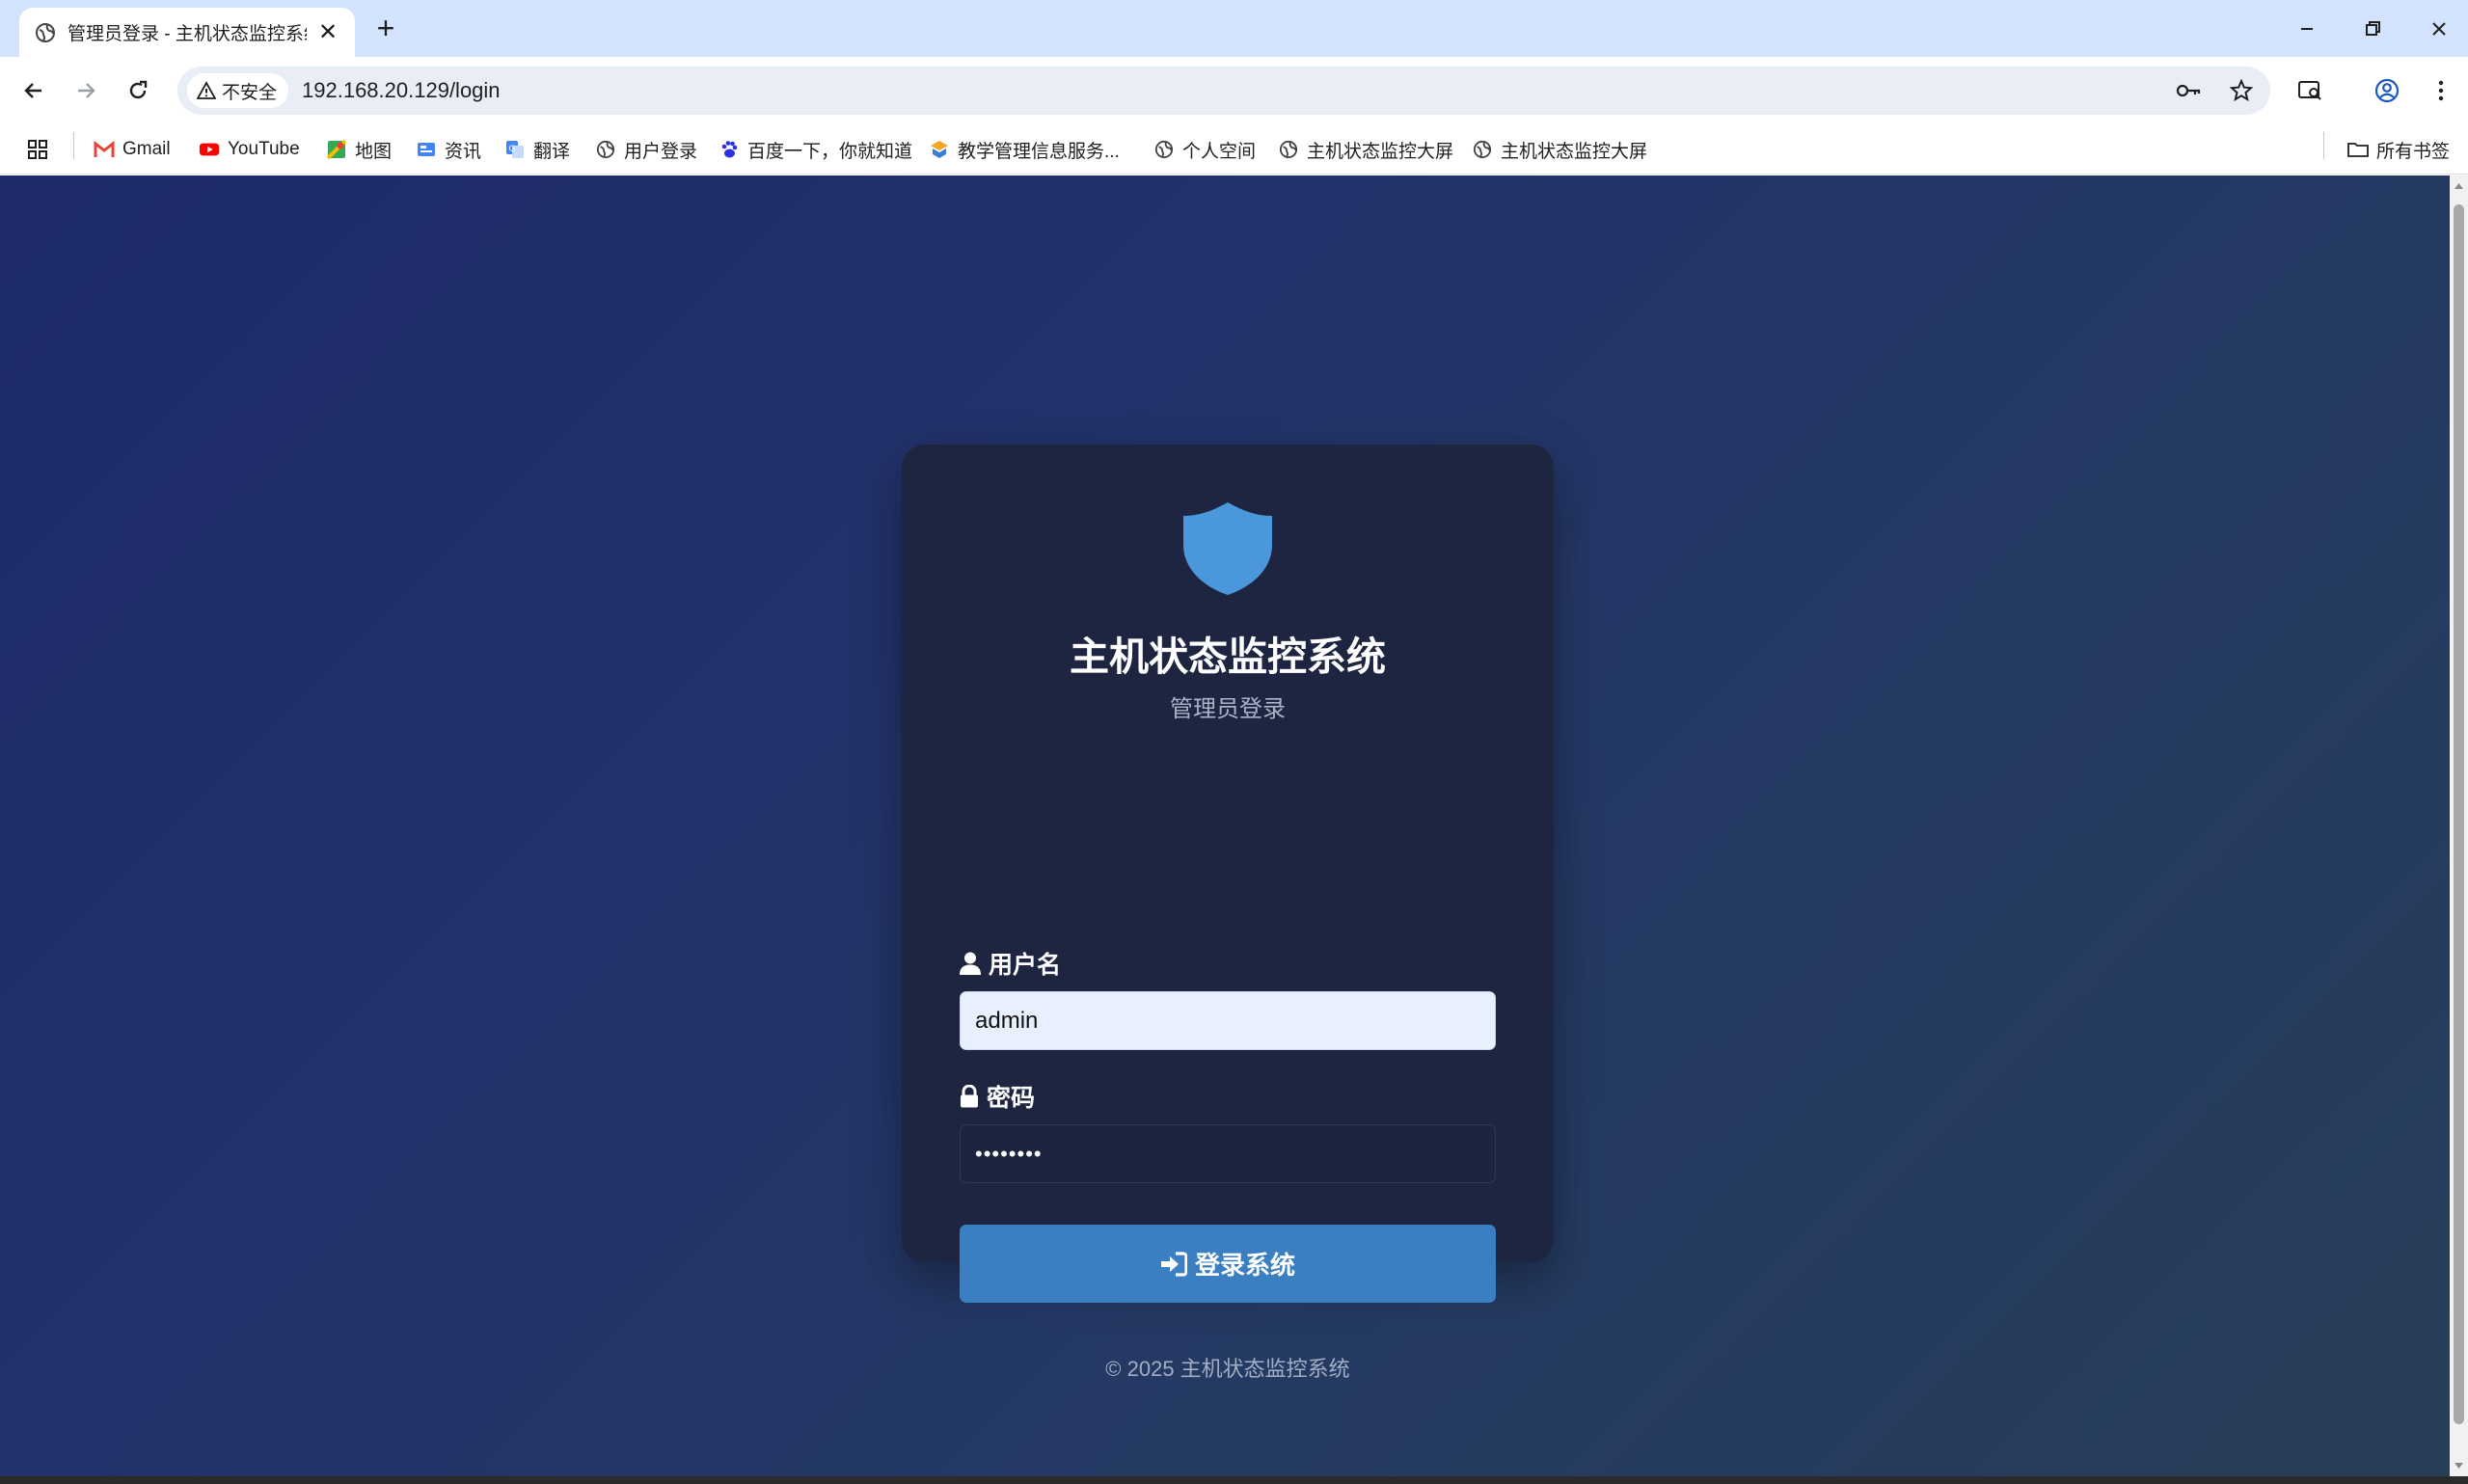  Describe the element at coordinates (2310, 90) in the screenshot. I see `tab-search-icon` at that location.